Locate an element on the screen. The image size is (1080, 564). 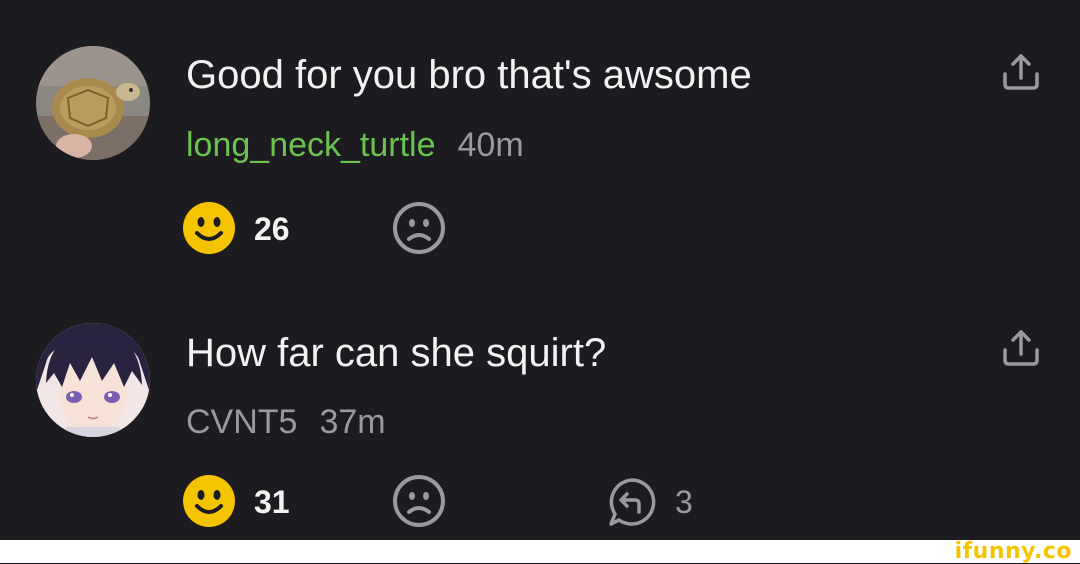
anime-girl-avatar is located at coordinates (93, 380).